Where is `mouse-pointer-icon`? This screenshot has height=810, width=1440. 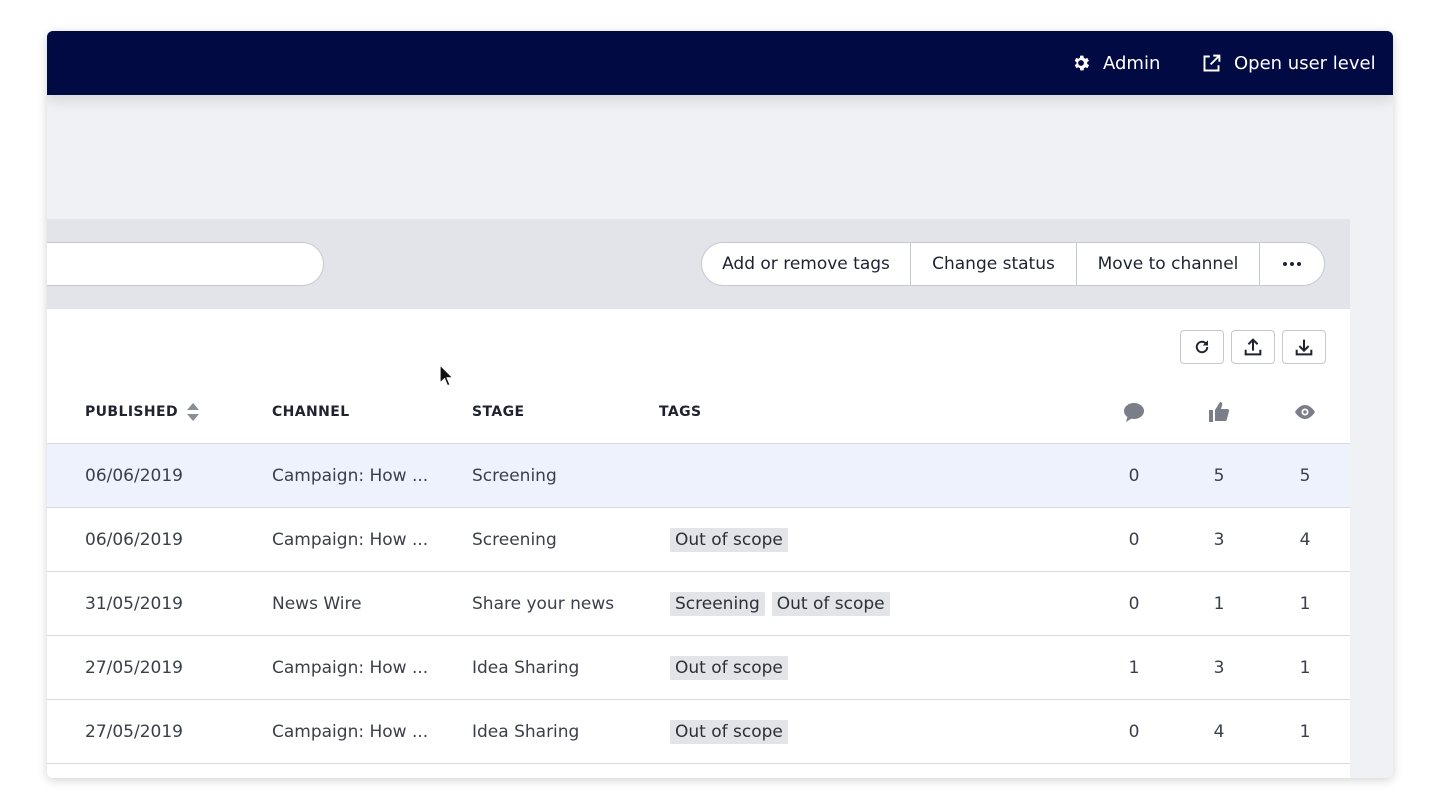
mouse-pointer-icon is located at coordinates (447, 375).